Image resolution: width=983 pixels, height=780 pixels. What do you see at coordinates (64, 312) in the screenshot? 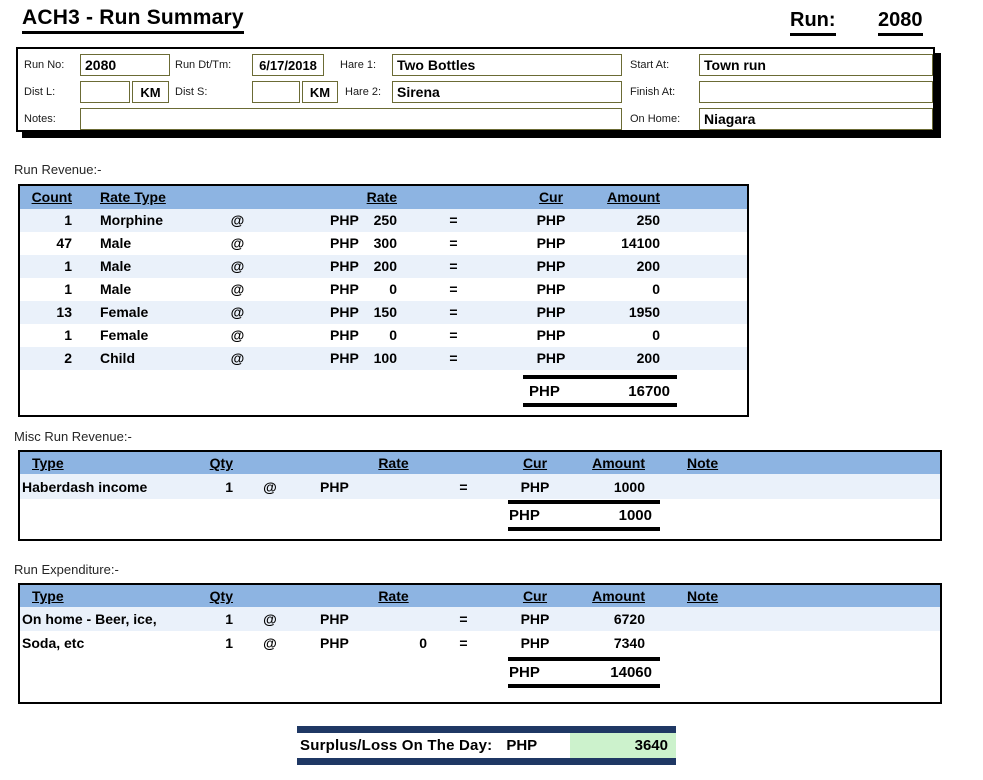
I see `count-cell: 13` at bounding box center [64, 312].